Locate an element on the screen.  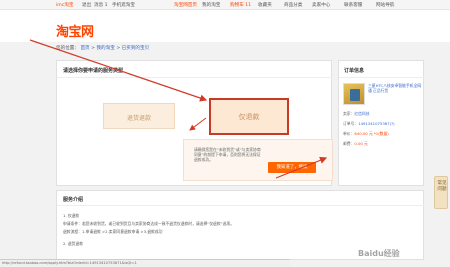
shipping-row: 邮费：0.00 元 is located at coordinates (355, 144).